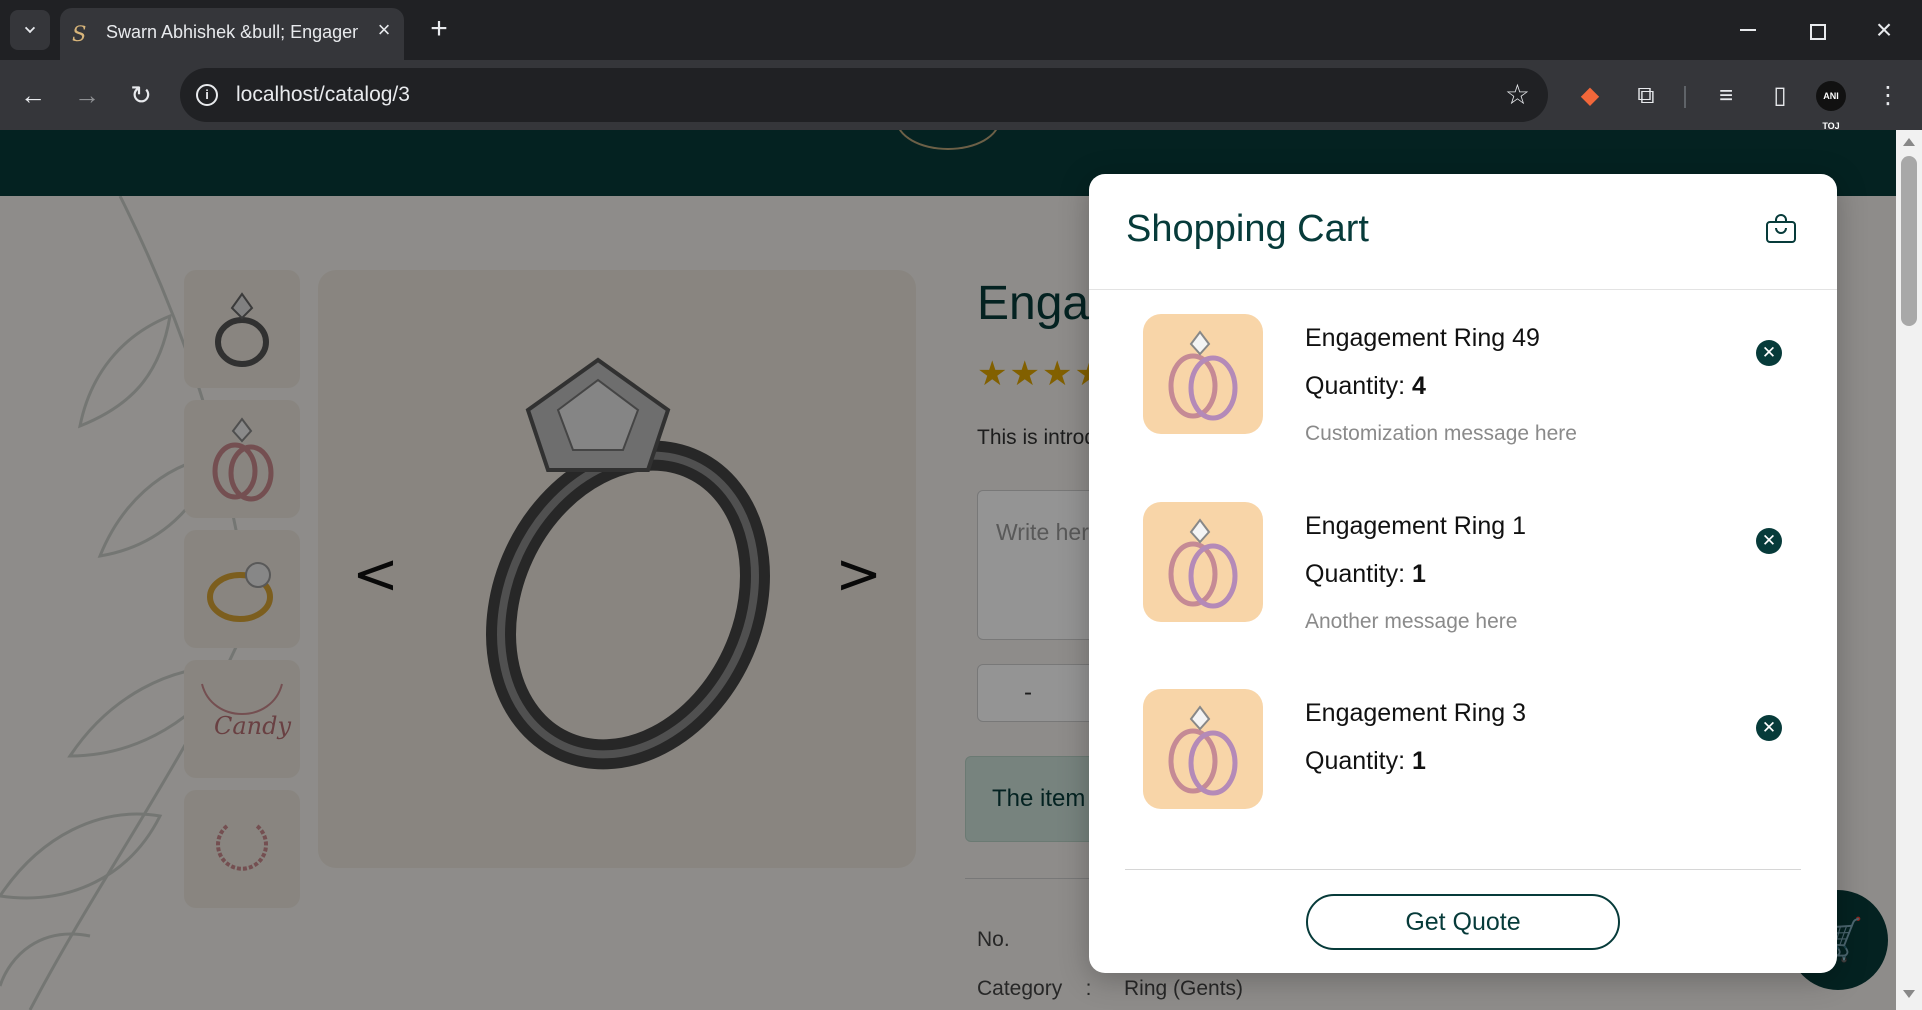  Describe the element at coordinates (1780, 96) in the screenshot. I see `side-panel-icon: ▯` at that location.